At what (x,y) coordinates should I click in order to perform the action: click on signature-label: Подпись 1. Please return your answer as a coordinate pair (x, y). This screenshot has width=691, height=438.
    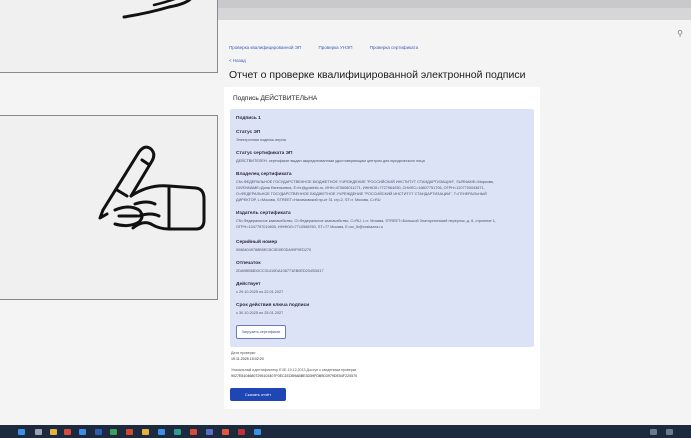
    Looking at the image, I should click on (248, 118).